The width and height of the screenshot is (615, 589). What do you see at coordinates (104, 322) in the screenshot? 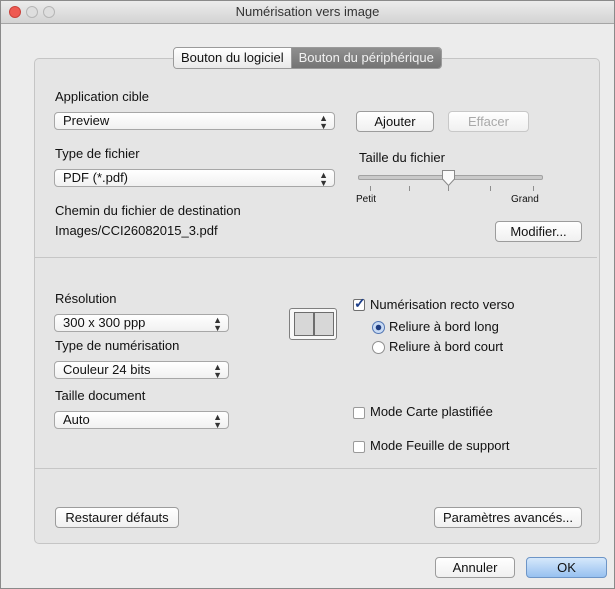
I see `resolution-value: 300 x 300 ppp` at bounding box center [104, 322].